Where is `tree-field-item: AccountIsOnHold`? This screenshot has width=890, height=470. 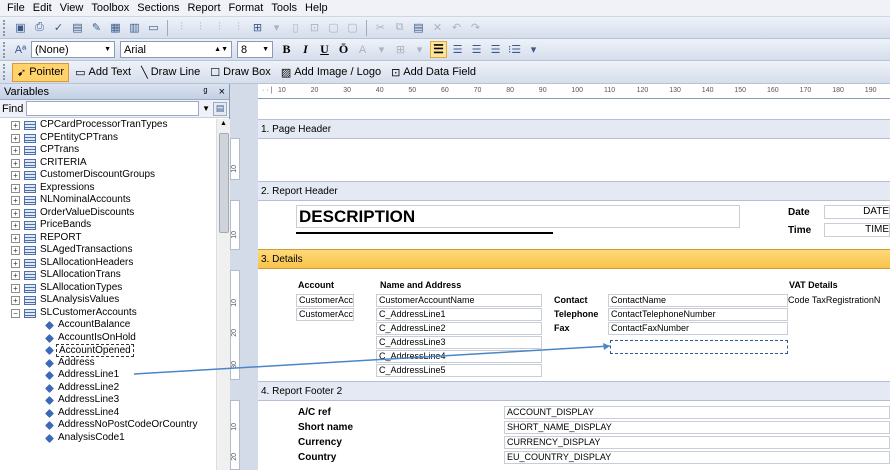 tree-field-item: AccountIsOnHold is located at coordinates (108, 338).